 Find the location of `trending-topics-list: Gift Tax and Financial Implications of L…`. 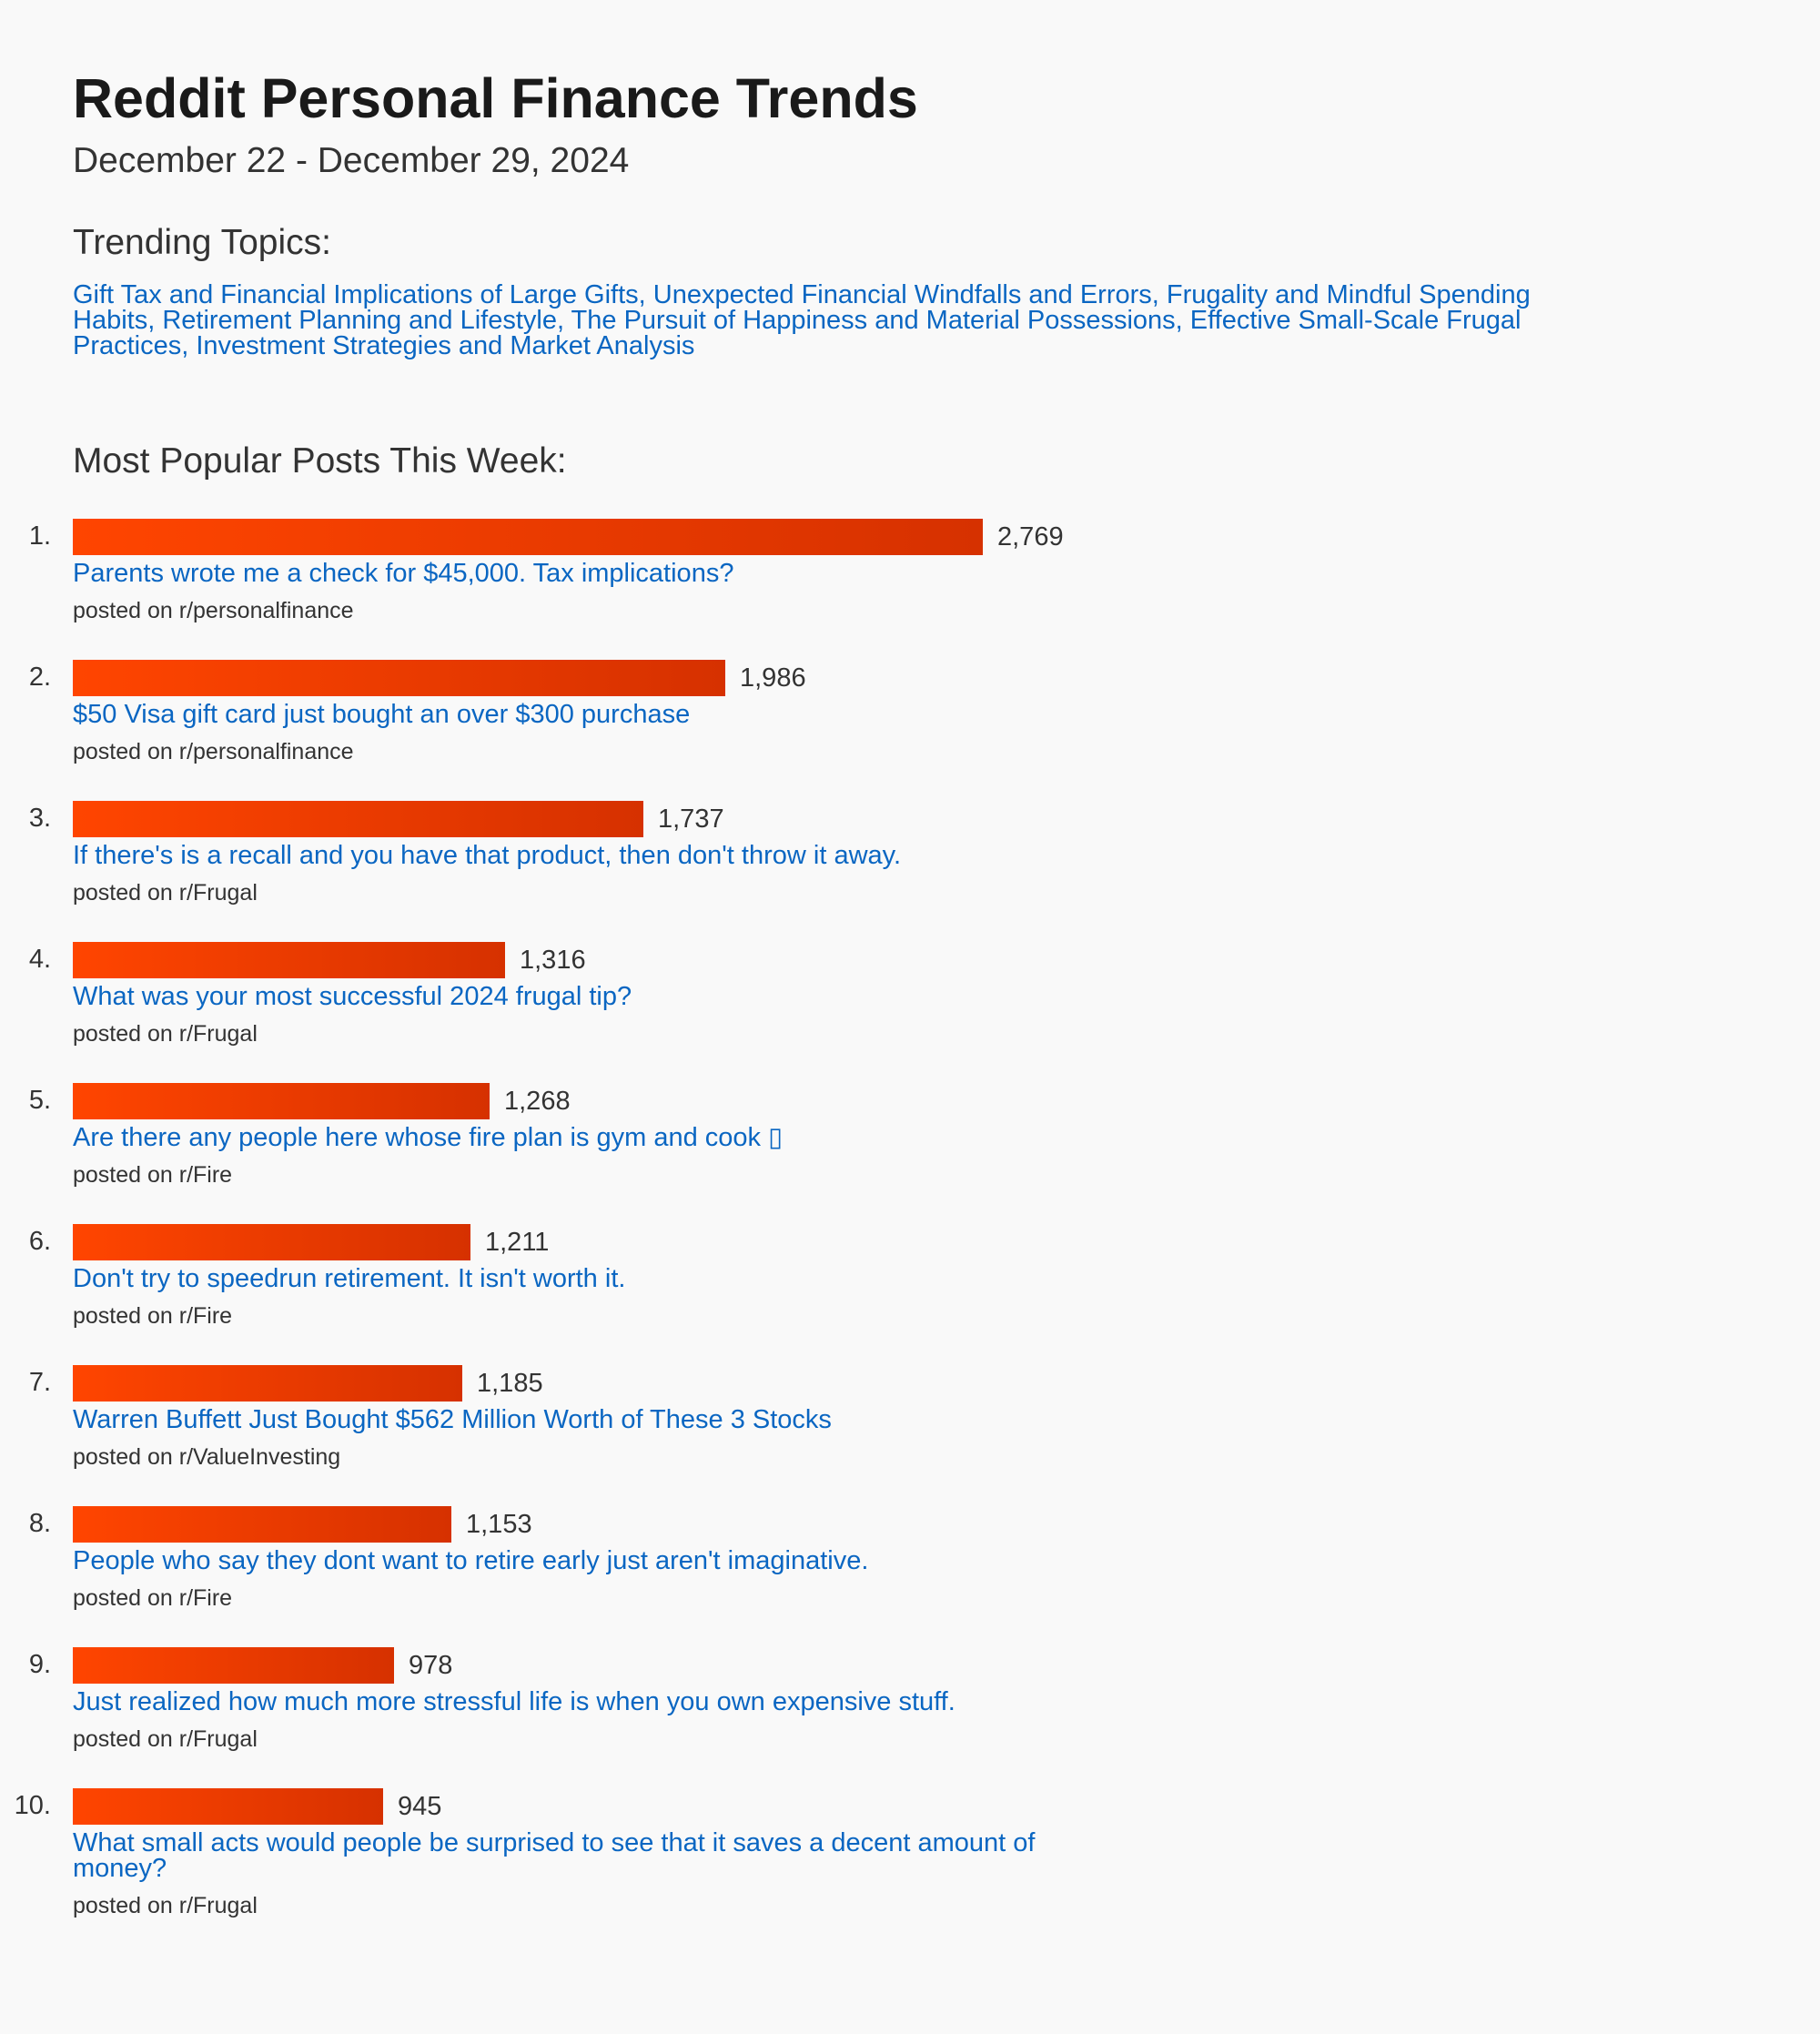

trending-topics-list: Gift Tax and Financial Implications of L… is located at coordinates (802, 320).